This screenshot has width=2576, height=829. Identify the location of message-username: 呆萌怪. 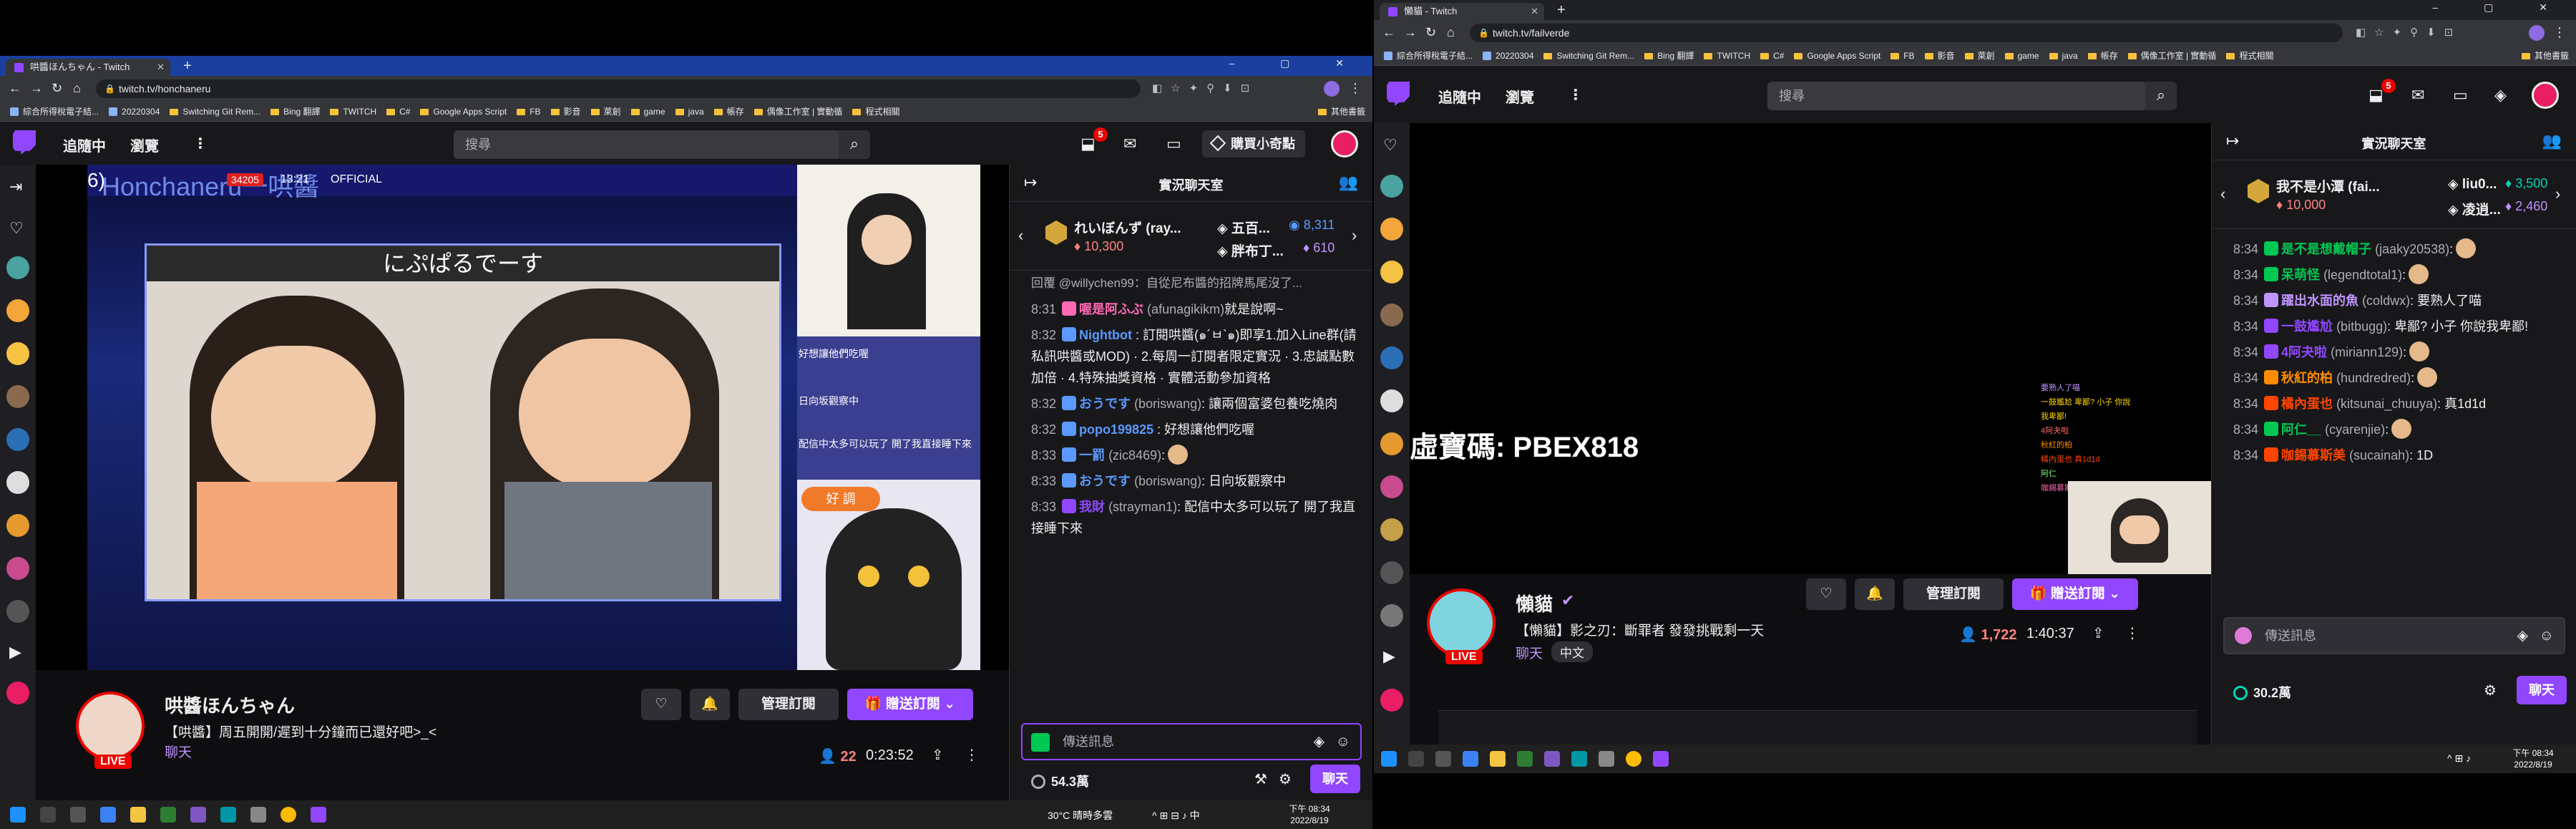
(2300, 275).